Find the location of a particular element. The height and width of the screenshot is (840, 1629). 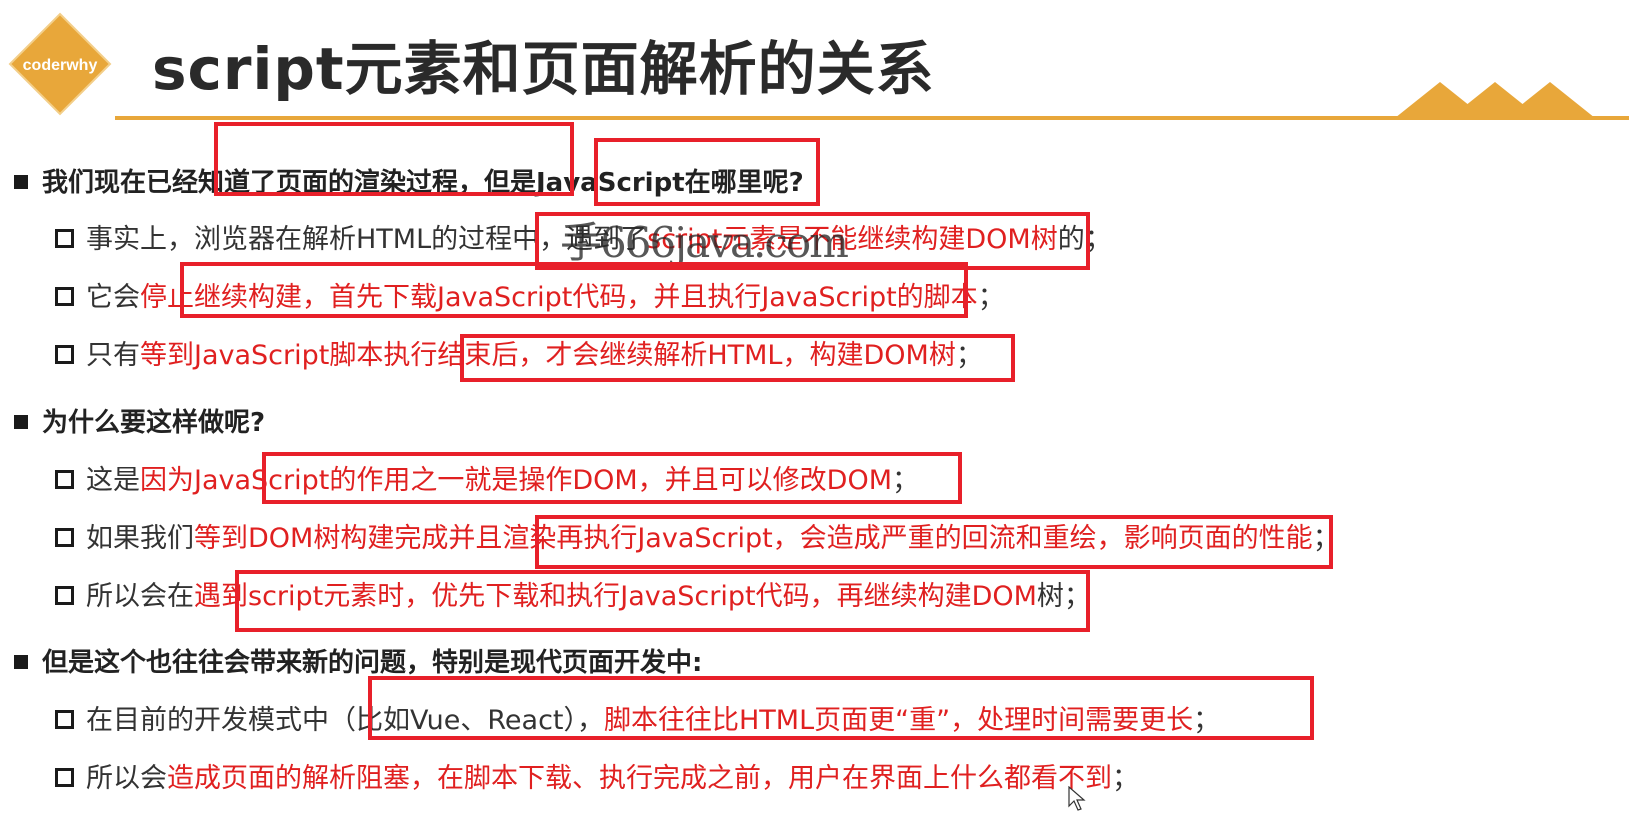

text-segment: 这是 is located at coordinates (113, 480).